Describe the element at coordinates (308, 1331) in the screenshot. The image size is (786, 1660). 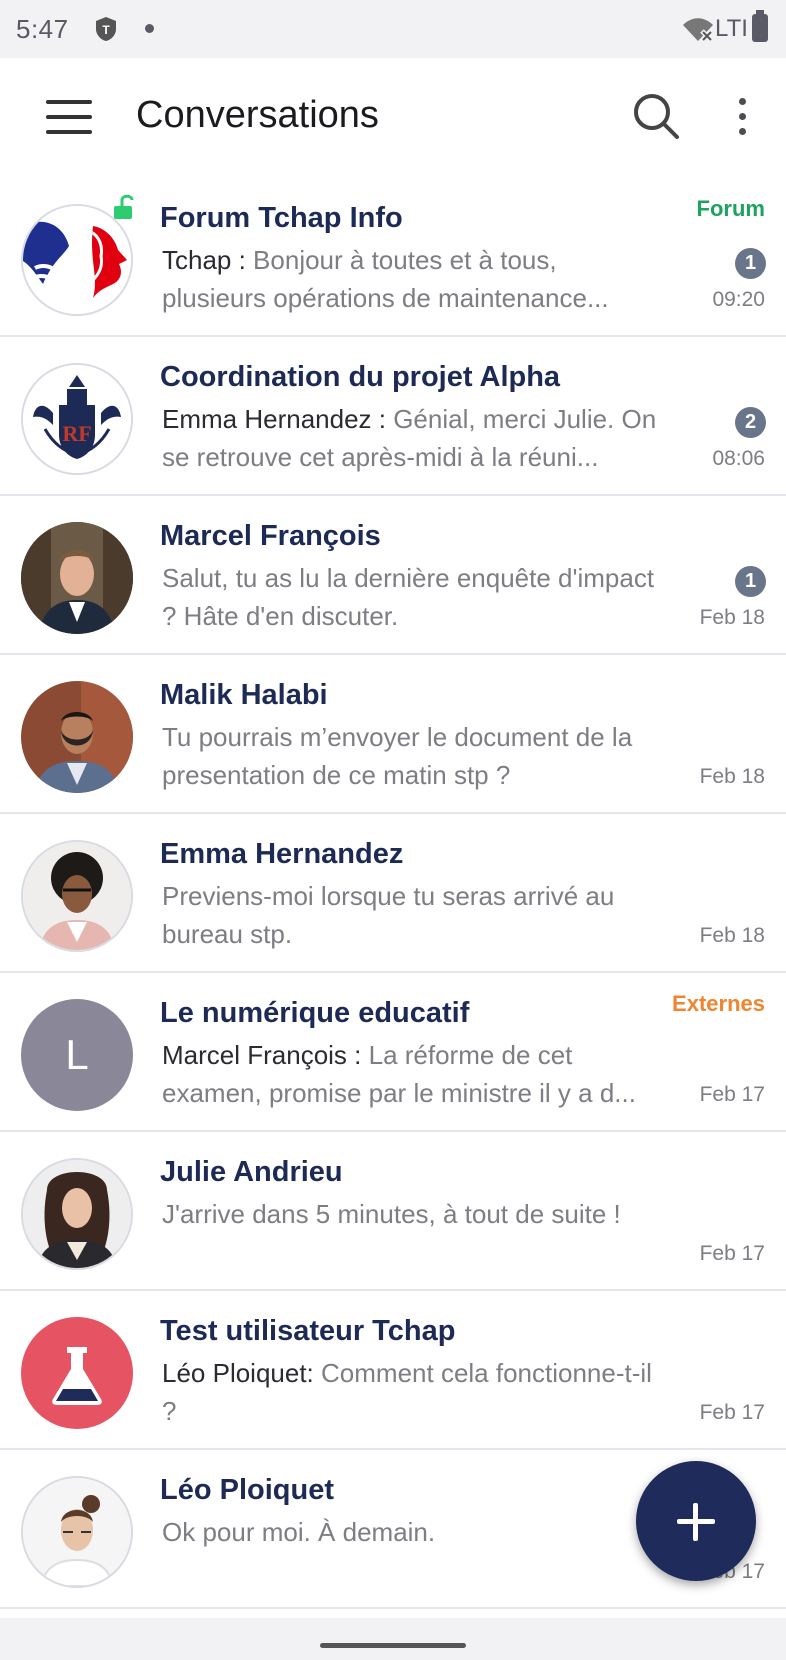
I see `room-name: Test utilisateur Tchap` at that location.